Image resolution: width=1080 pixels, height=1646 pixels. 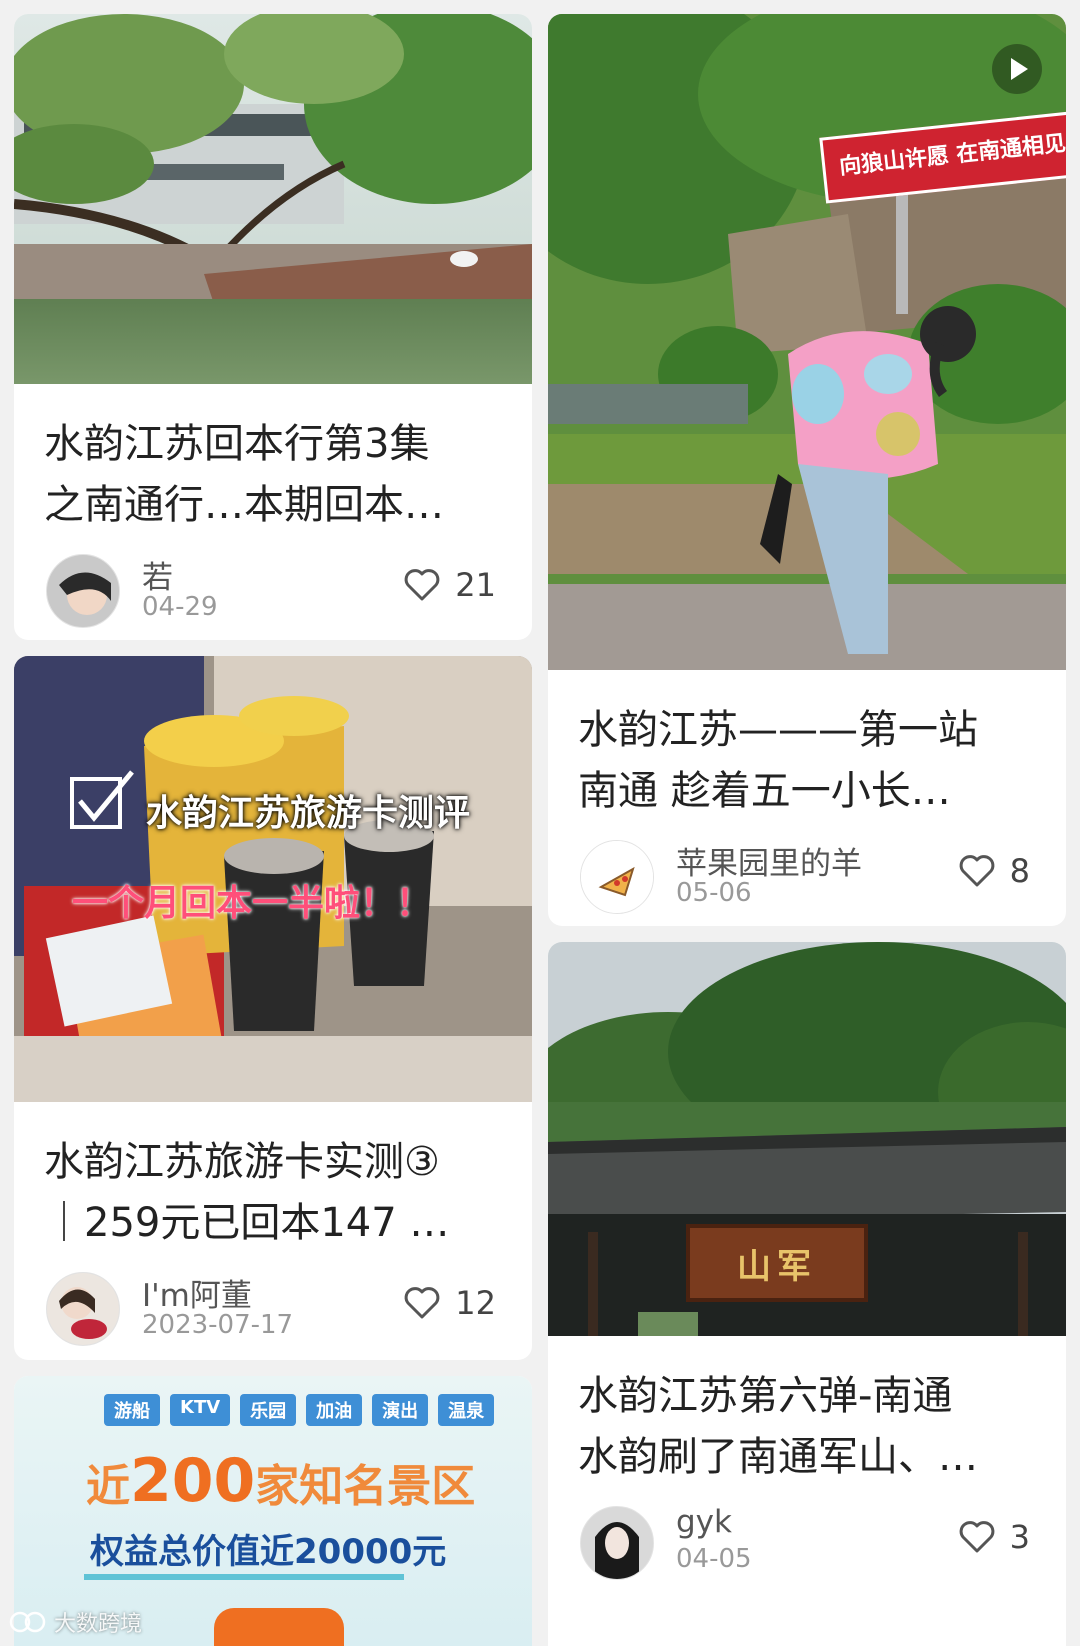 What do you see at coordinates (273, 1302) in the screenshot?
I see `note-meta: I'm阿董 2023-07-17 12` at bounding box center [273, 1302].